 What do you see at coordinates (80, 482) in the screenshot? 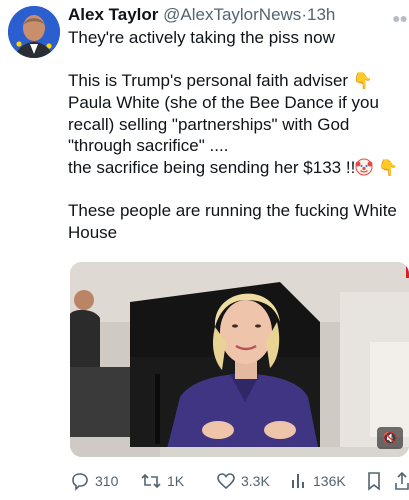
I see `reply-icon` at bounding box center [80, 482].